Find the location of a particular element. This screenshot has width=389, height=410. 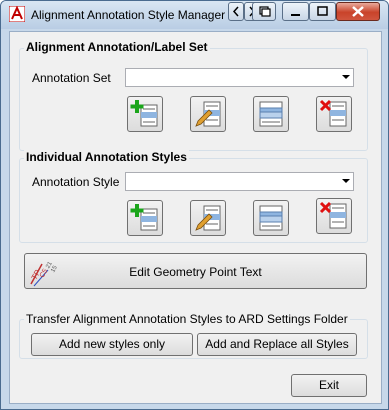

restore-icon is located at coordinates (265, 11).